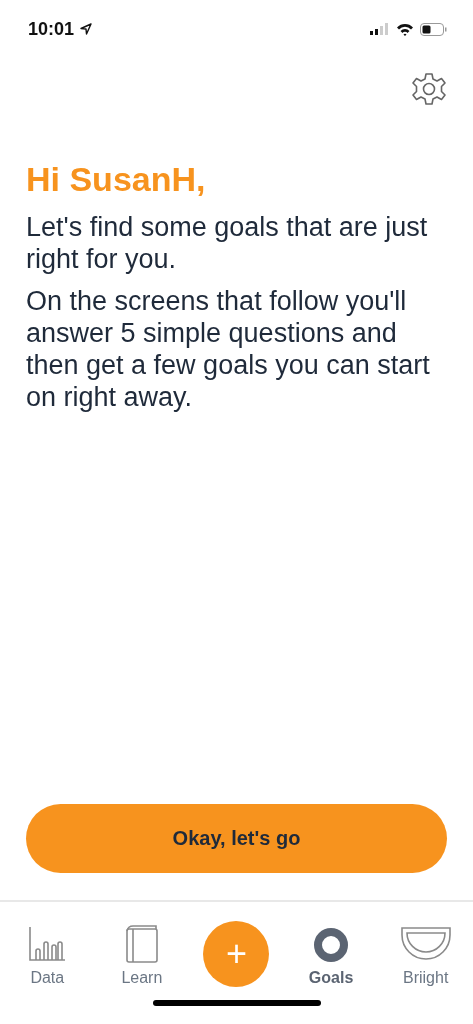  What do you see at coordinates (429, 89) in the screenshot?
I see `settings-icon` at bounding box center [429, 89].